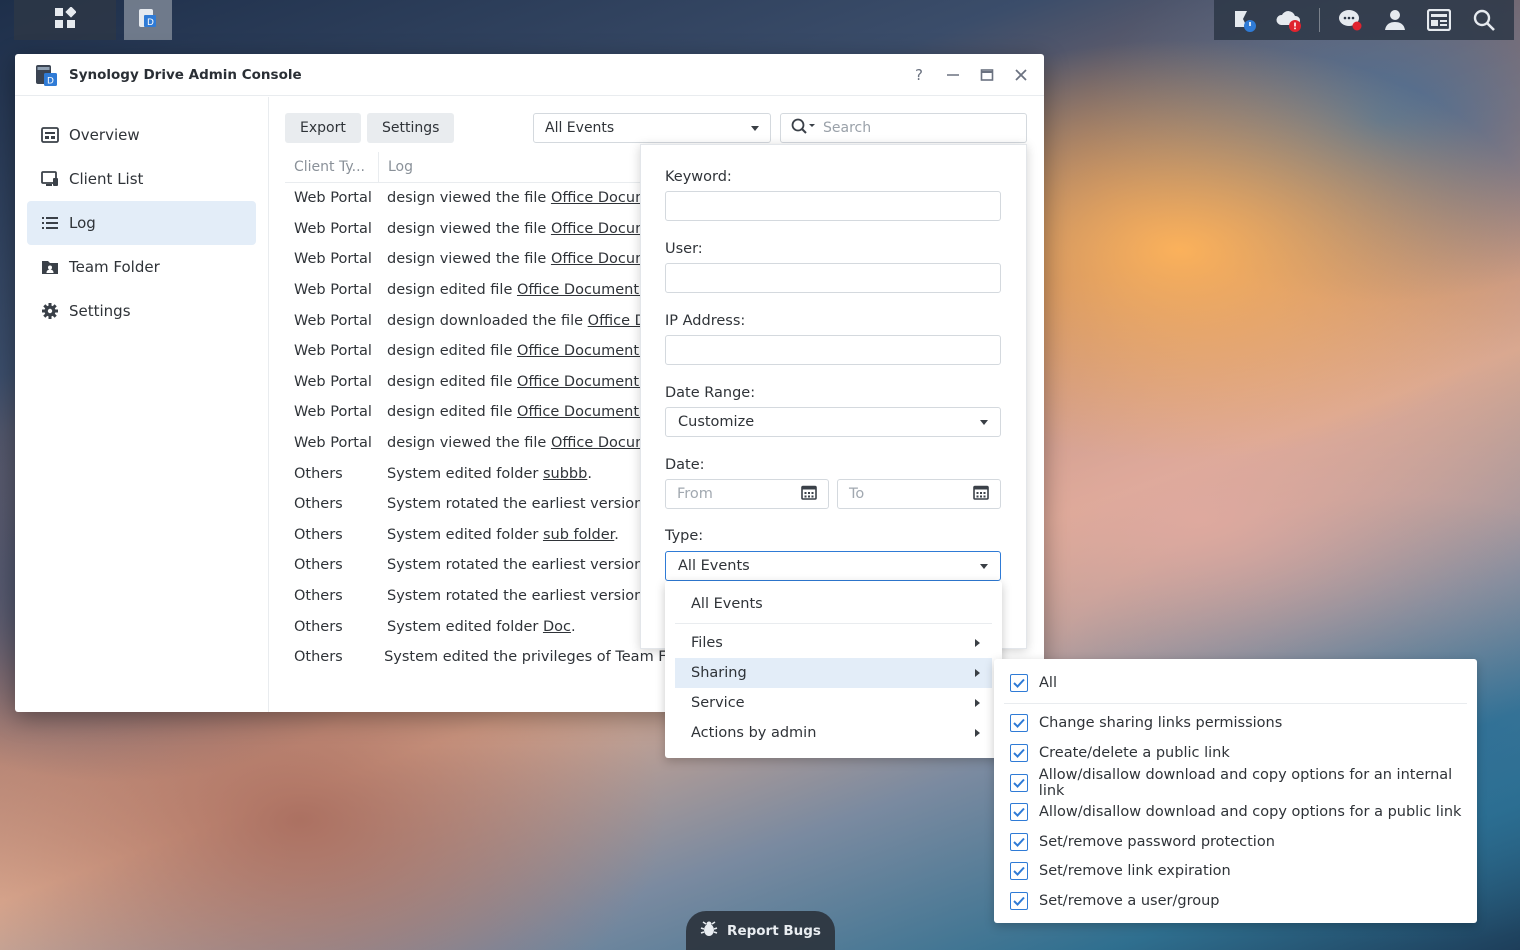 Image resolution: width=1520 pixels, height=950 pixels. What do you see at coordinates (65, 20) in the screenshot?
I see `main-menu-button` at bounding box center [65, 20].